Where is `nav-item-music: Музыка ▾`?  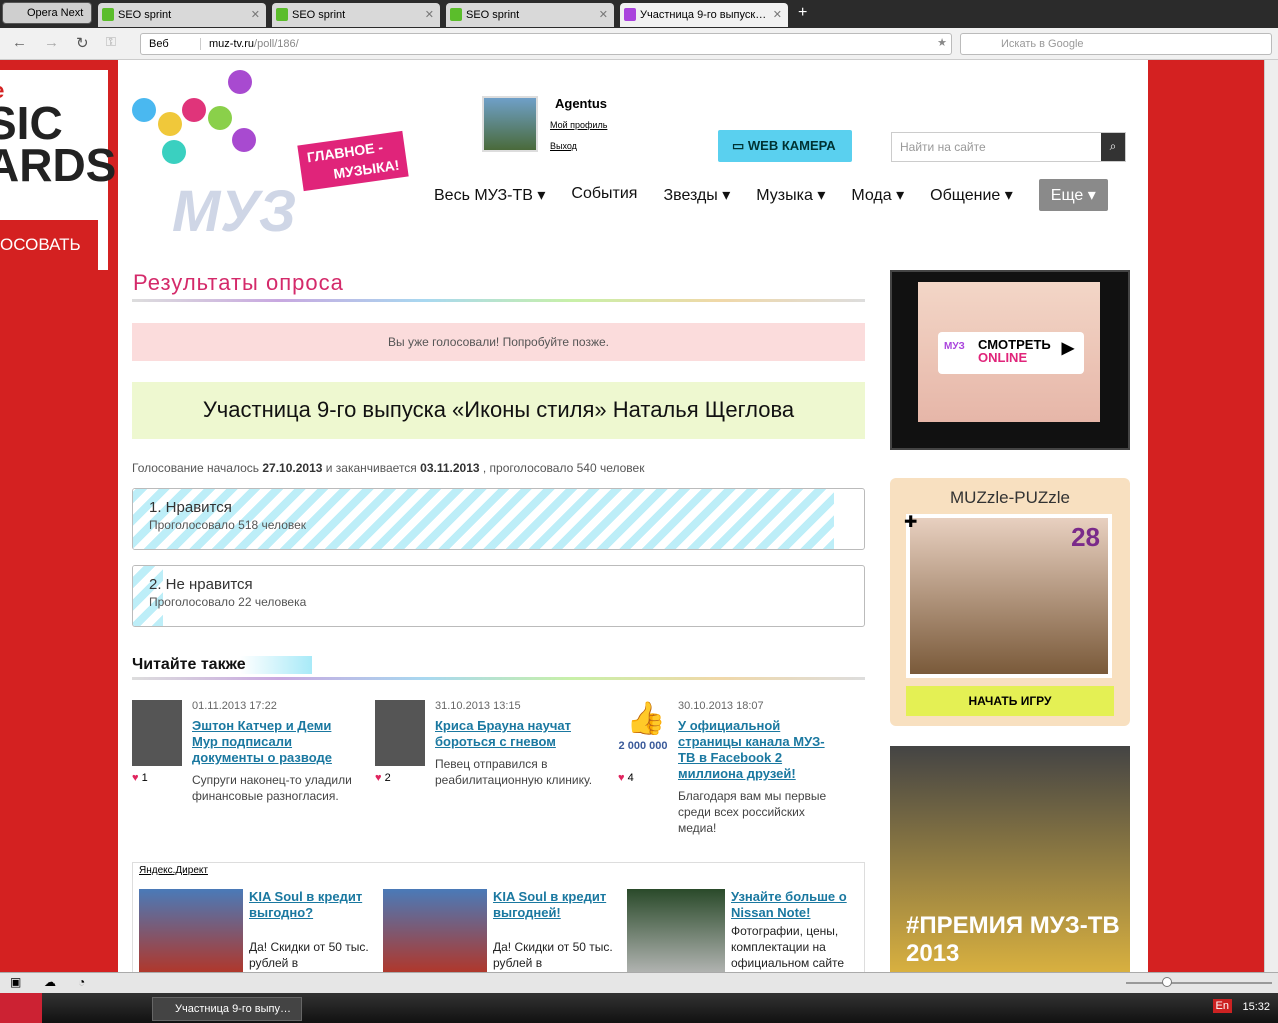
nav-item-music: Музыка ▾ is located at coordinates (790, 198).